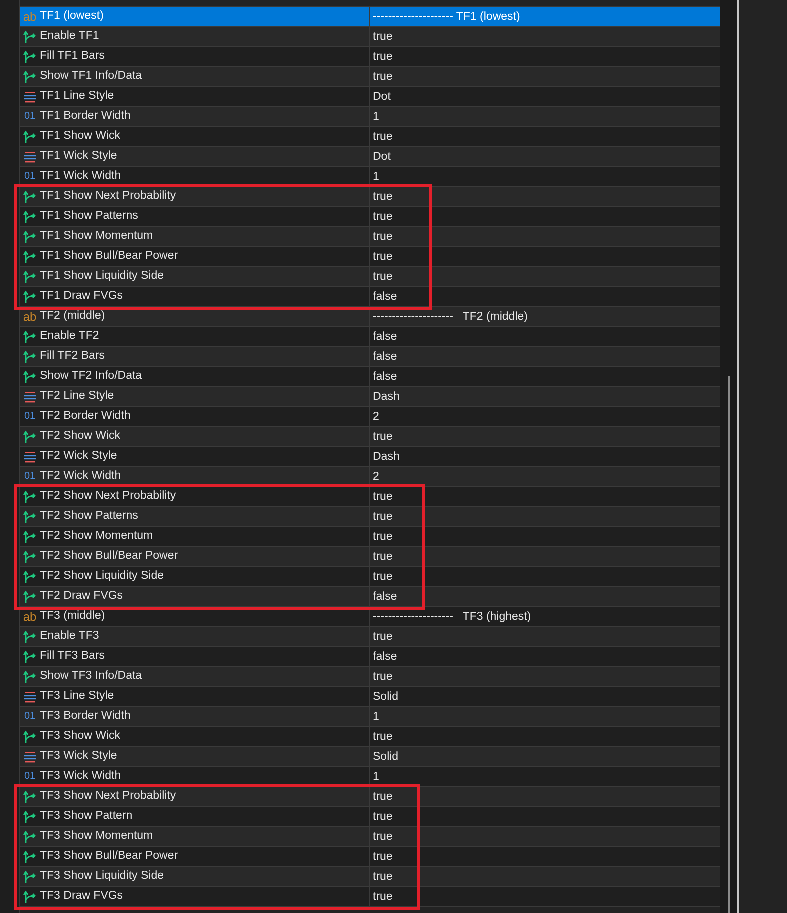 This screenshot has width=787, height=913. What do you see at coordinates (205, 456) in the screenshot?
I see `property-name: TF2 Wick Style` at bounding box center [205, 456].